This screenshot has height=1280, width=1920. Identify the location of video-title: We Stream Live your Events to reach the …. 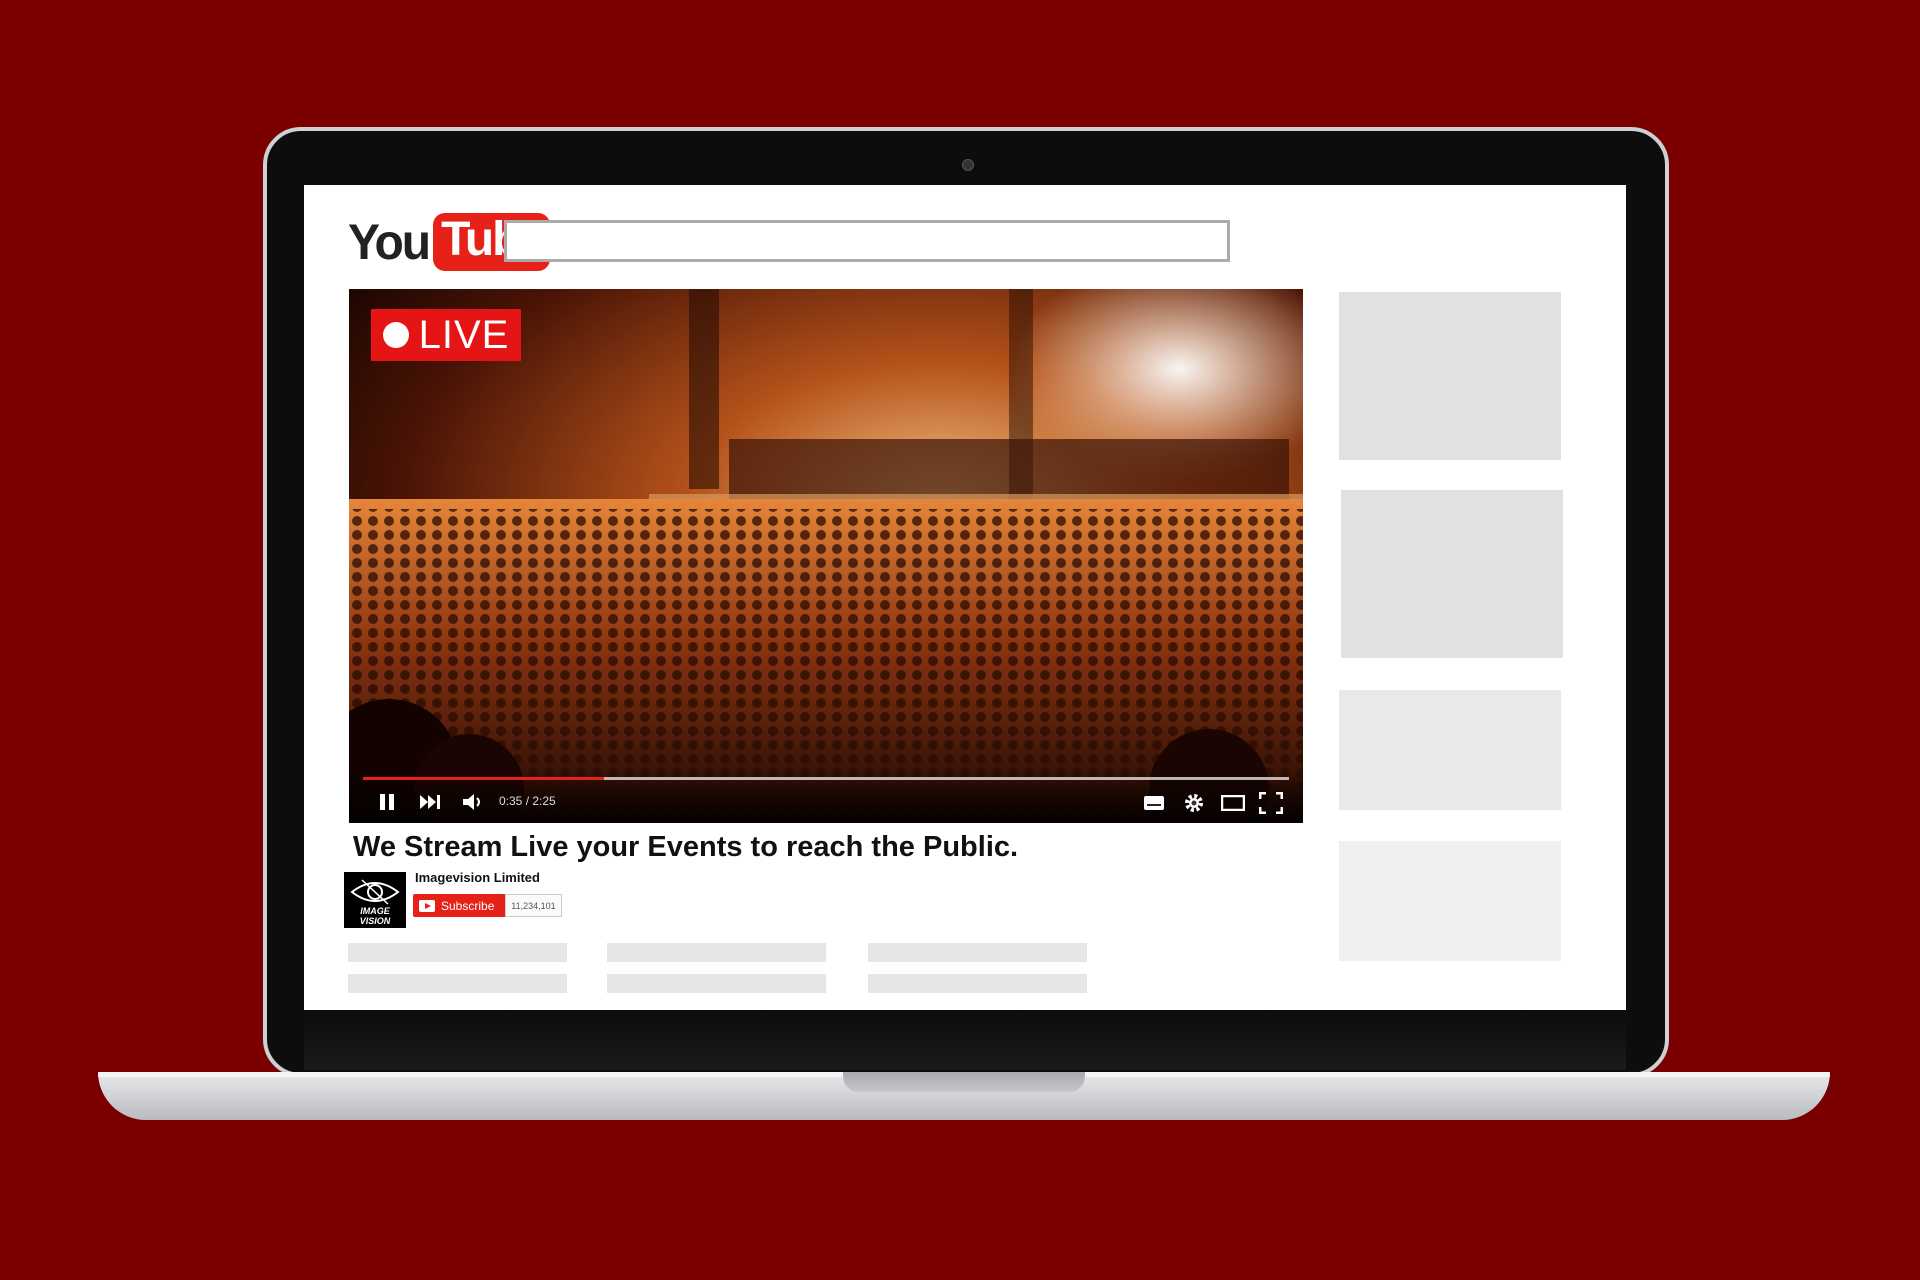
(686, 847).